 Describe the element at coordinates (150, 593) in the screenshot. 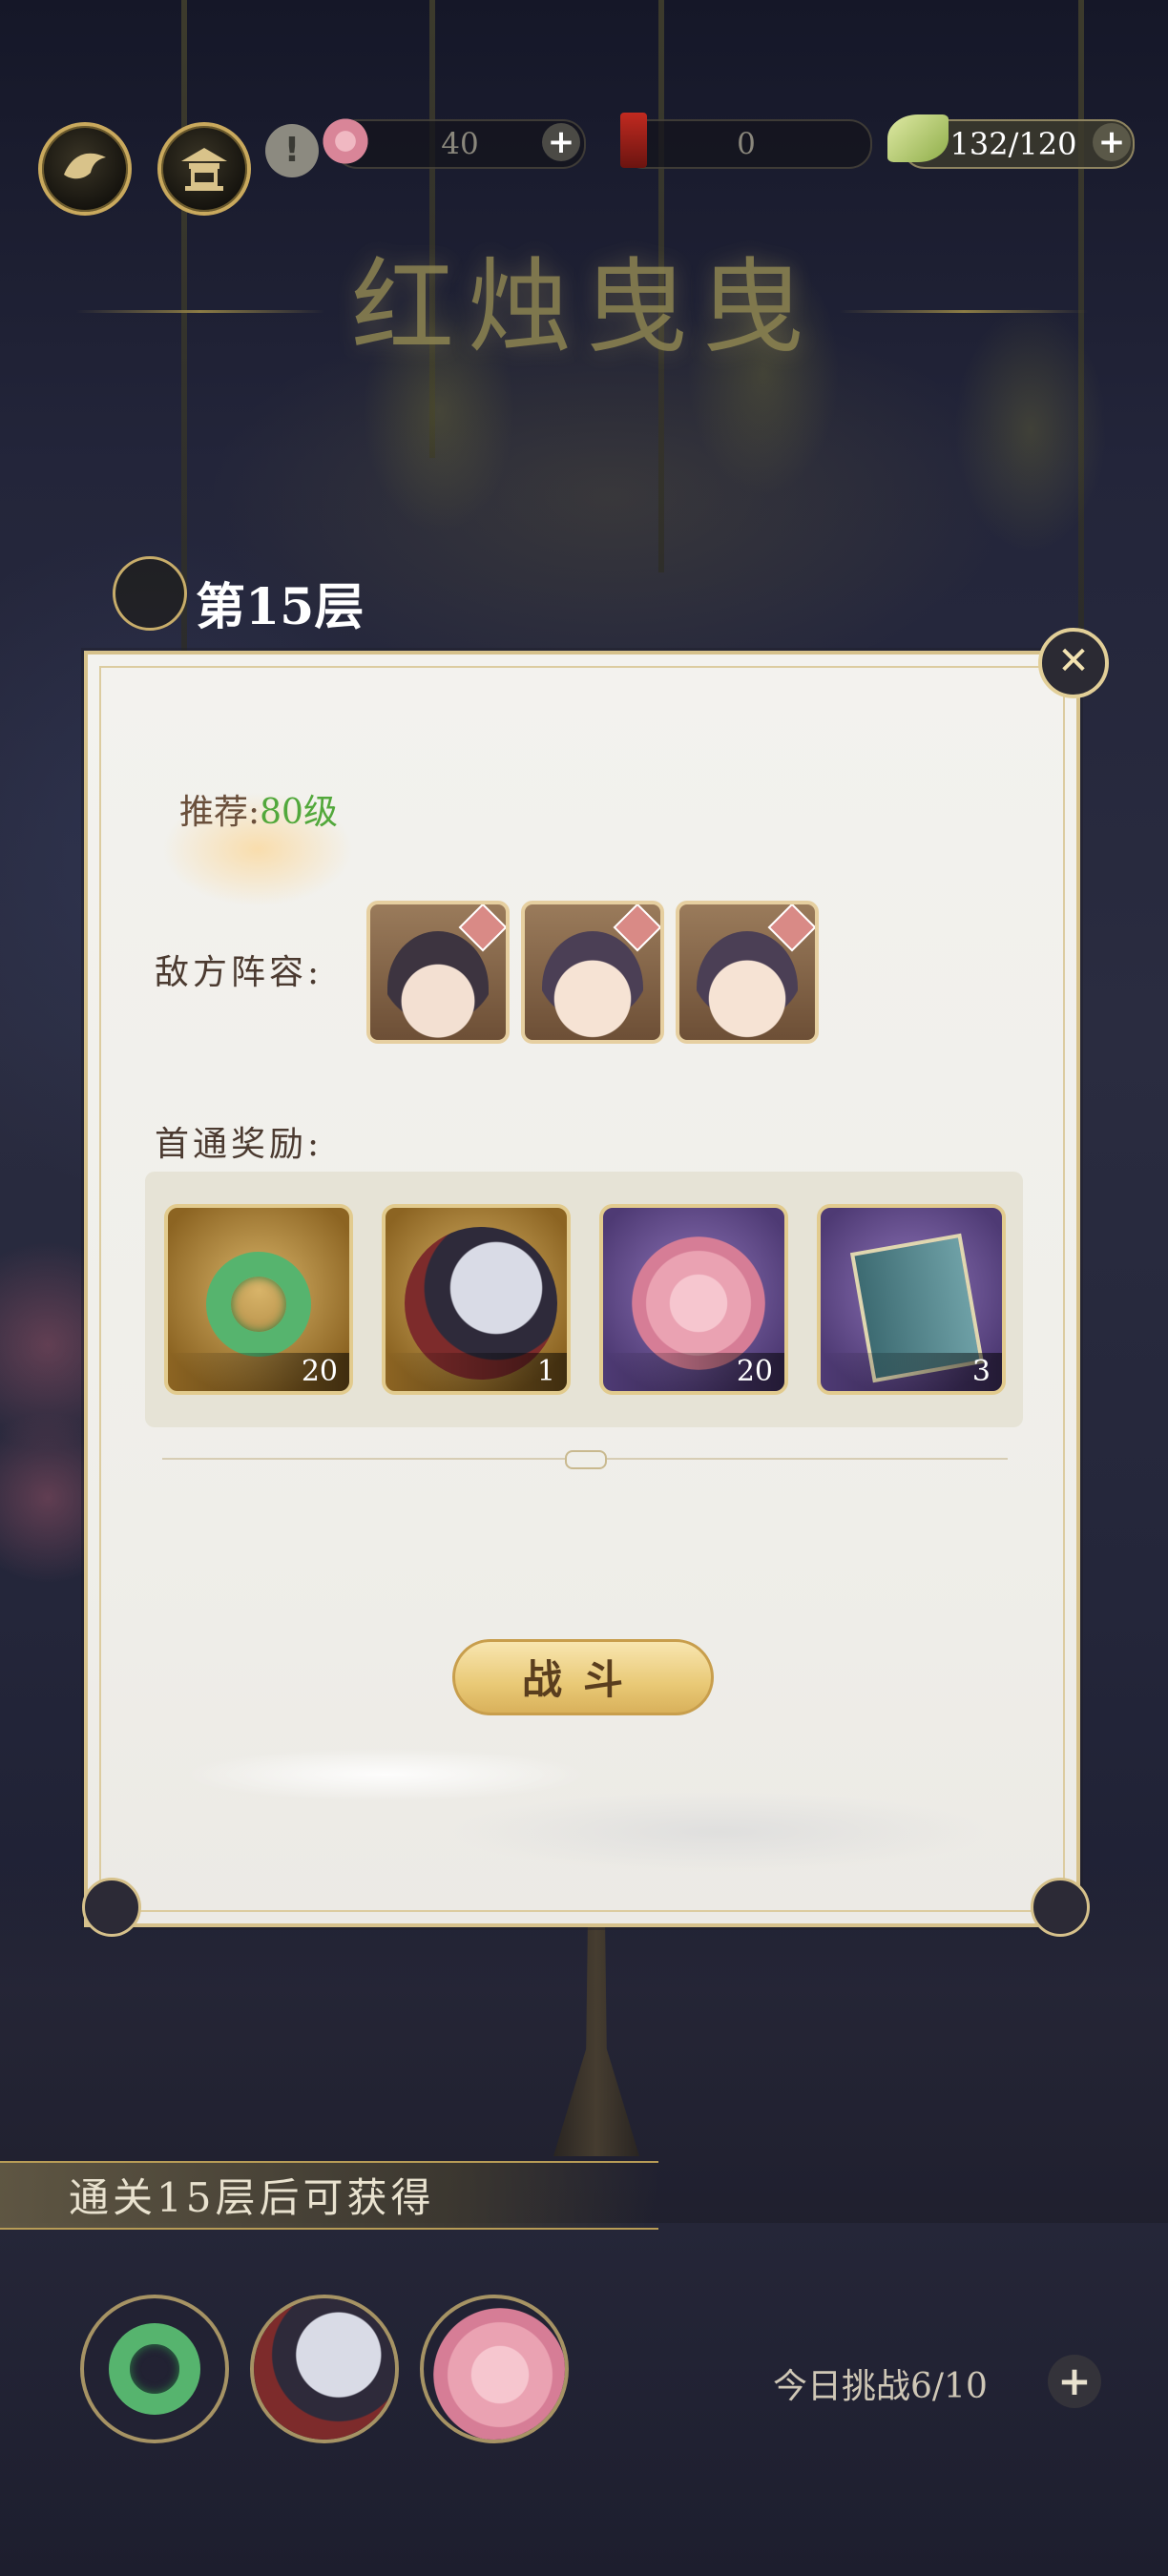

I see `floor-emblem-icon` at that location.